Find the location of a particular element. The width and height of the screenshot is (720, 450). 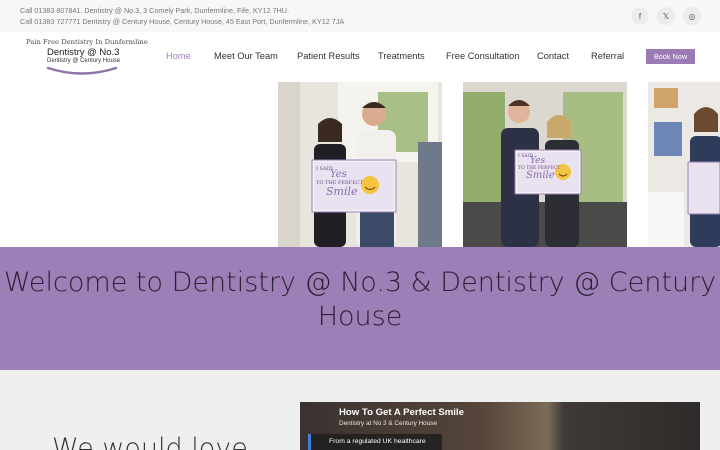

sign-lettering-1: I SAID Yes TO THE PERFECT Smile is located at coordinates (340, 182).